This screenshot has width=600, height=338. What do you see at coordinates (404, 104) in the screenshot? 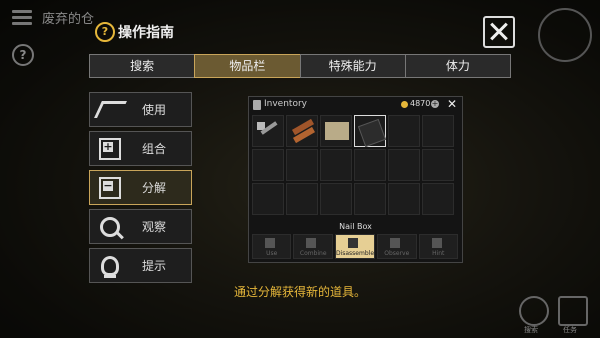
I see `coin-icon` at bounding box center [404, 104].